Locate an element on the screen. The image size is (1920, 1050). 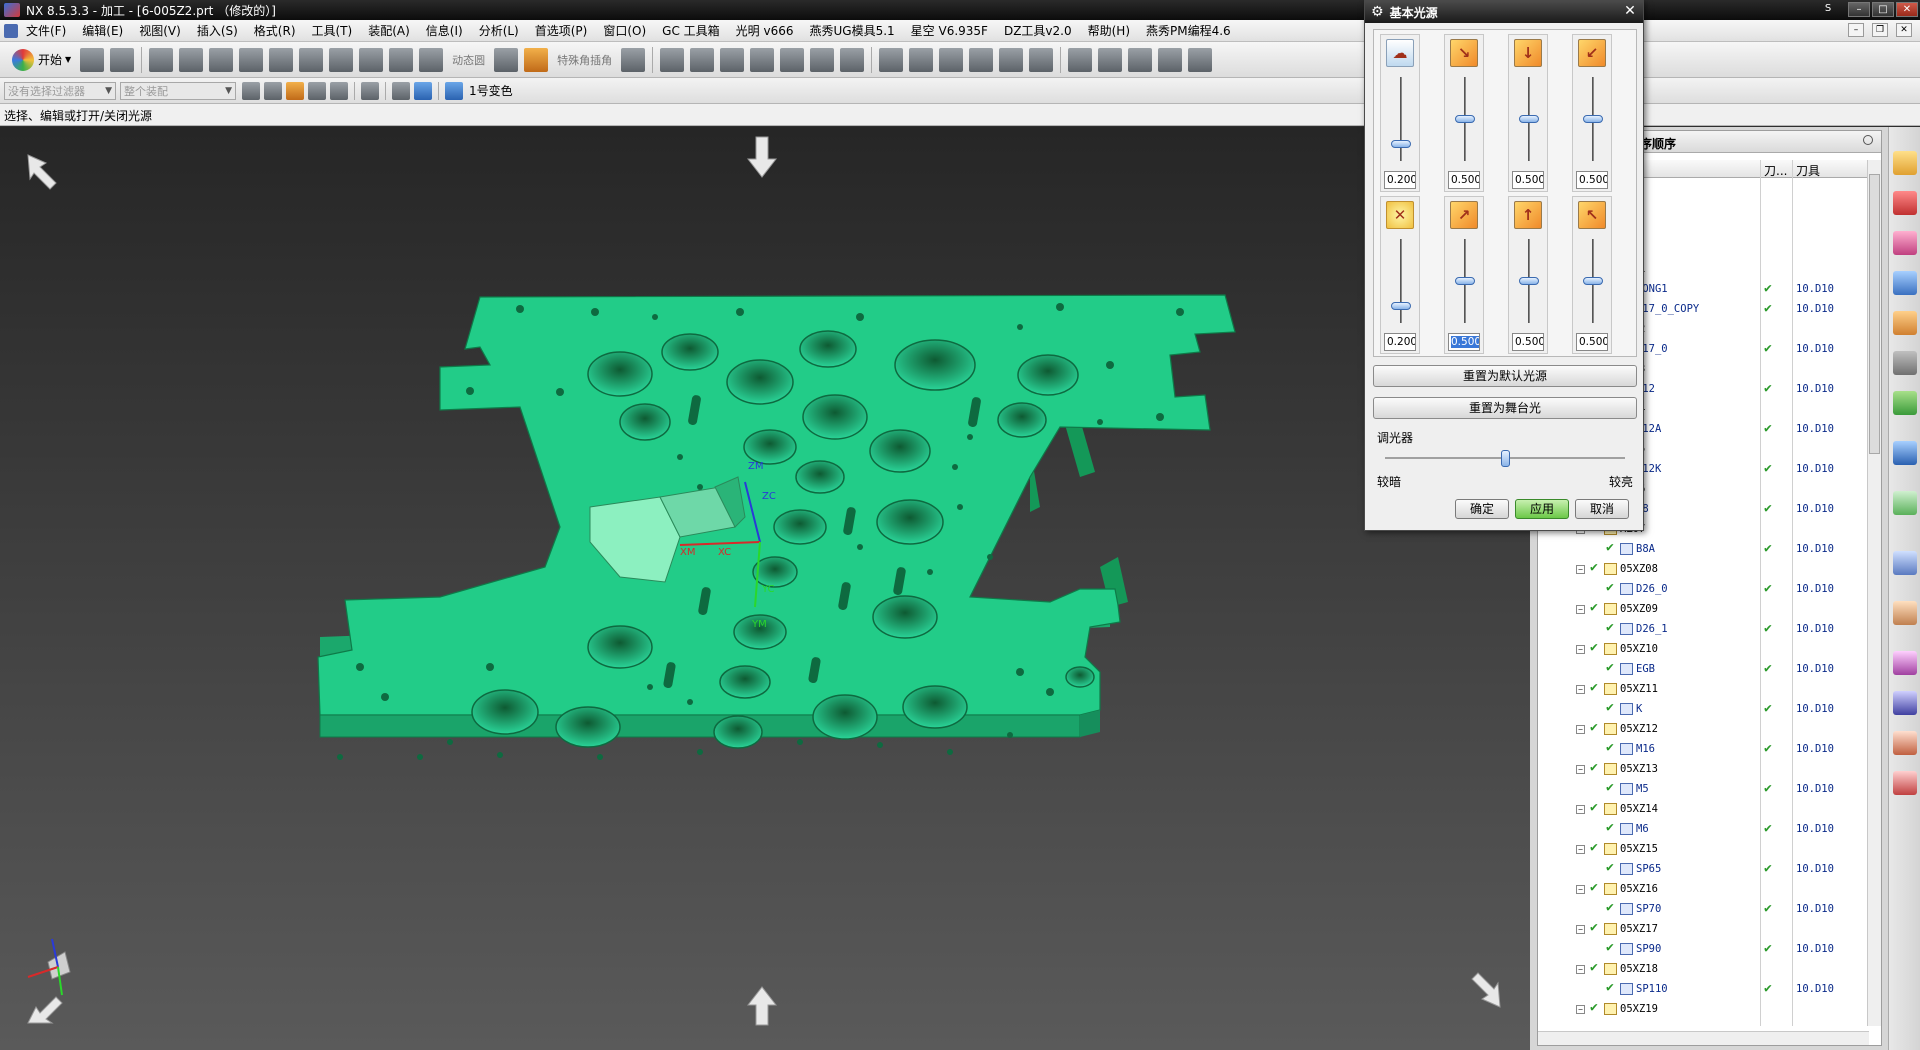
pin-icon is located at coordinates (1868, 140).